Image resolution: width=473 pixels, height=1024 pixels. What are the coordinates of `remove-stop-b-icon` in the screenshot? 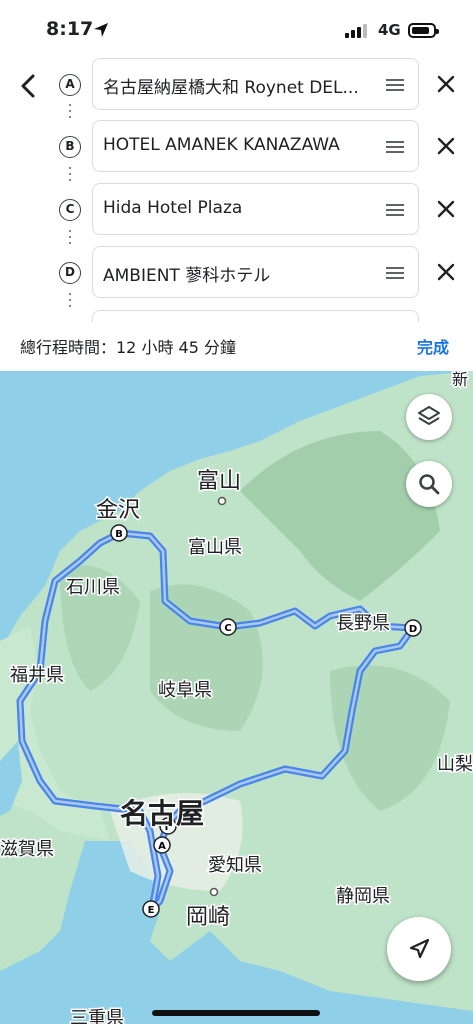 It's located at (446, 146).